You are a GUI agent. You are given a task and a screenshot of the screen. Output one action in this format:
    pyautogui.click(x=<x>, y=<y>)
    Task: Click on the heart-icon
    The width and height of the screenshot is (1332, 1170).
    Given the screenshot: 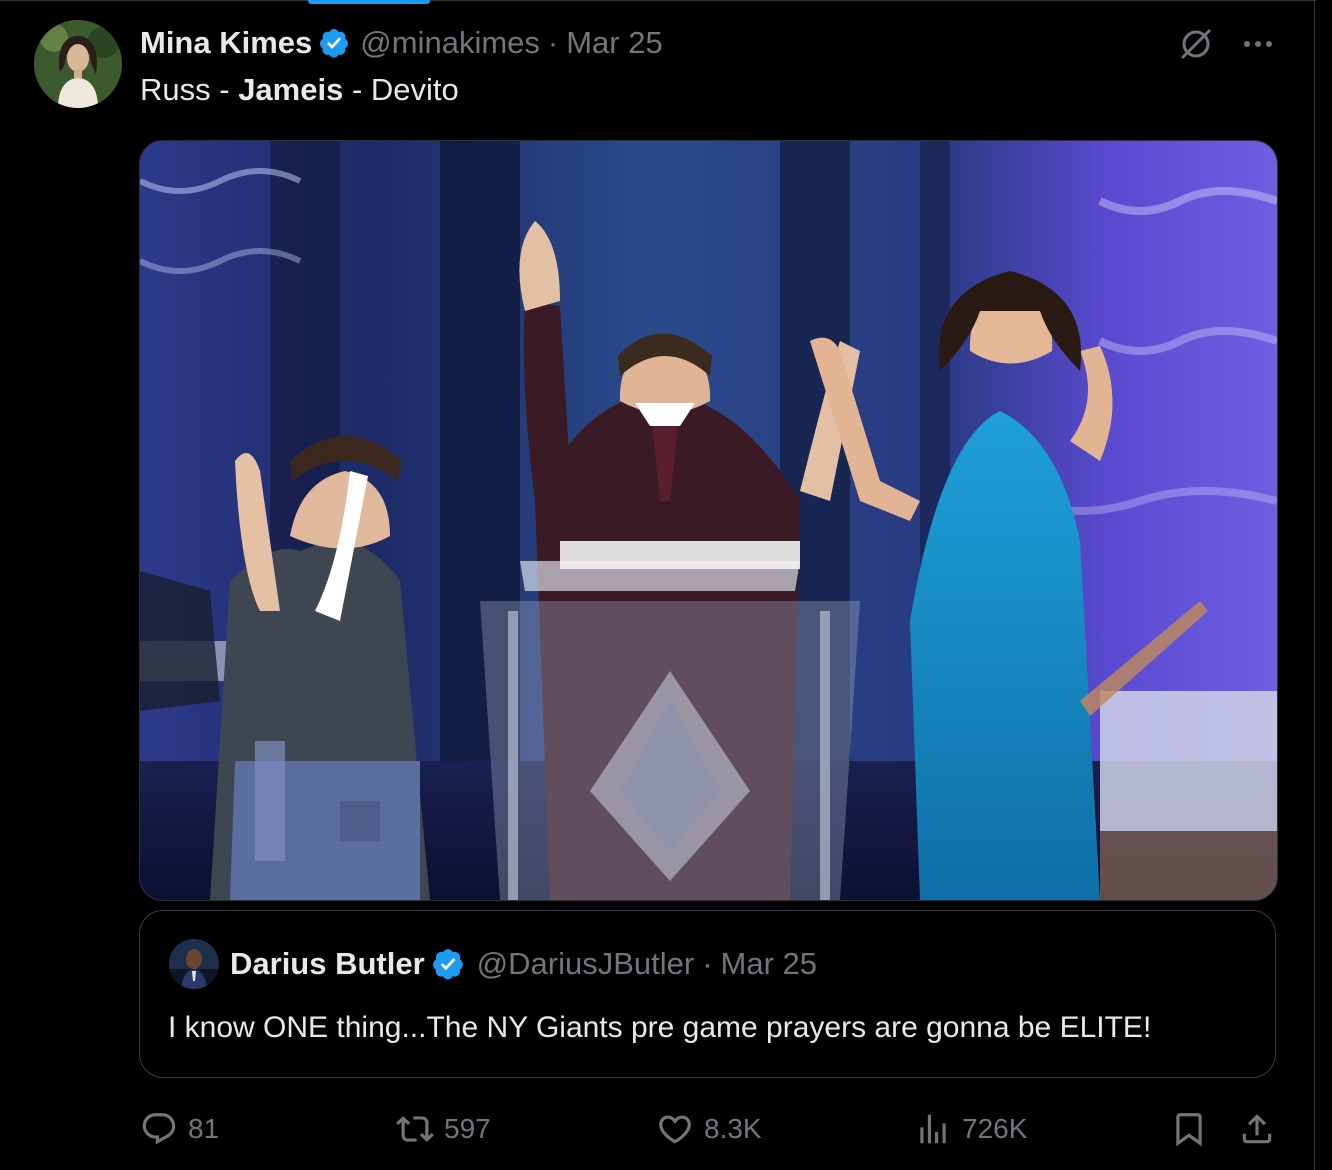 What is the action you would take?
    pyautogui.click(x=675, y=1129)
    